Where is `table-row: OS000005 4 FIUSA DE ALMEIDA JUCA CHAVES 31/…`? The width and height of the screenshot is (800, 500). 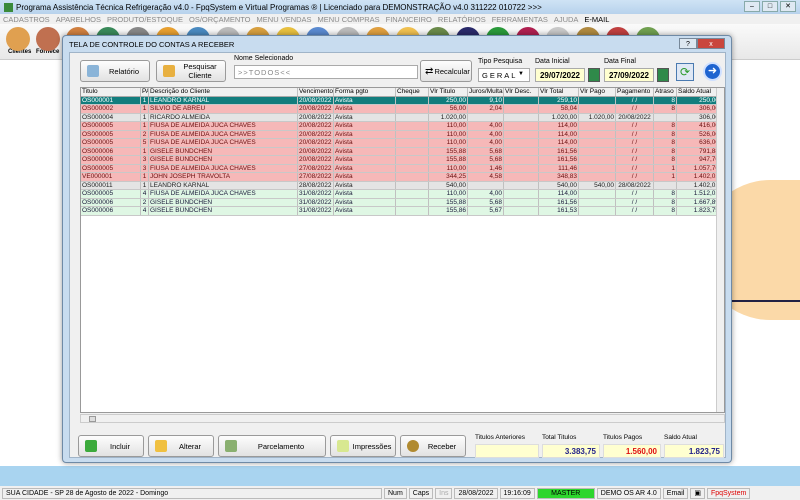
table-row: OS000005 4 FIUSA DE ALMEIDA JUCA CHAVES 31/… is located at coordinates (402, 194).